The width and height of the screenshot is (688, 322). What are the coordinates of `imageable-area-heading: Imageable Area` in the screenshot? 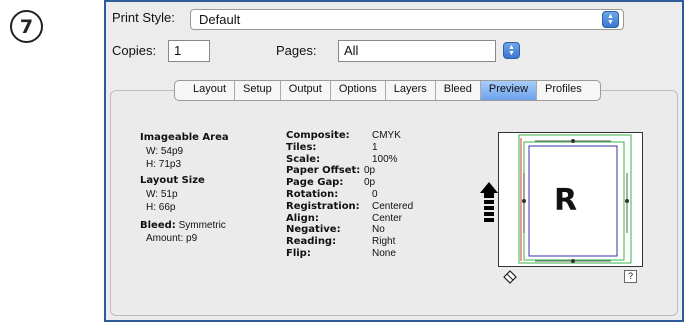 It's located at (184, 137).